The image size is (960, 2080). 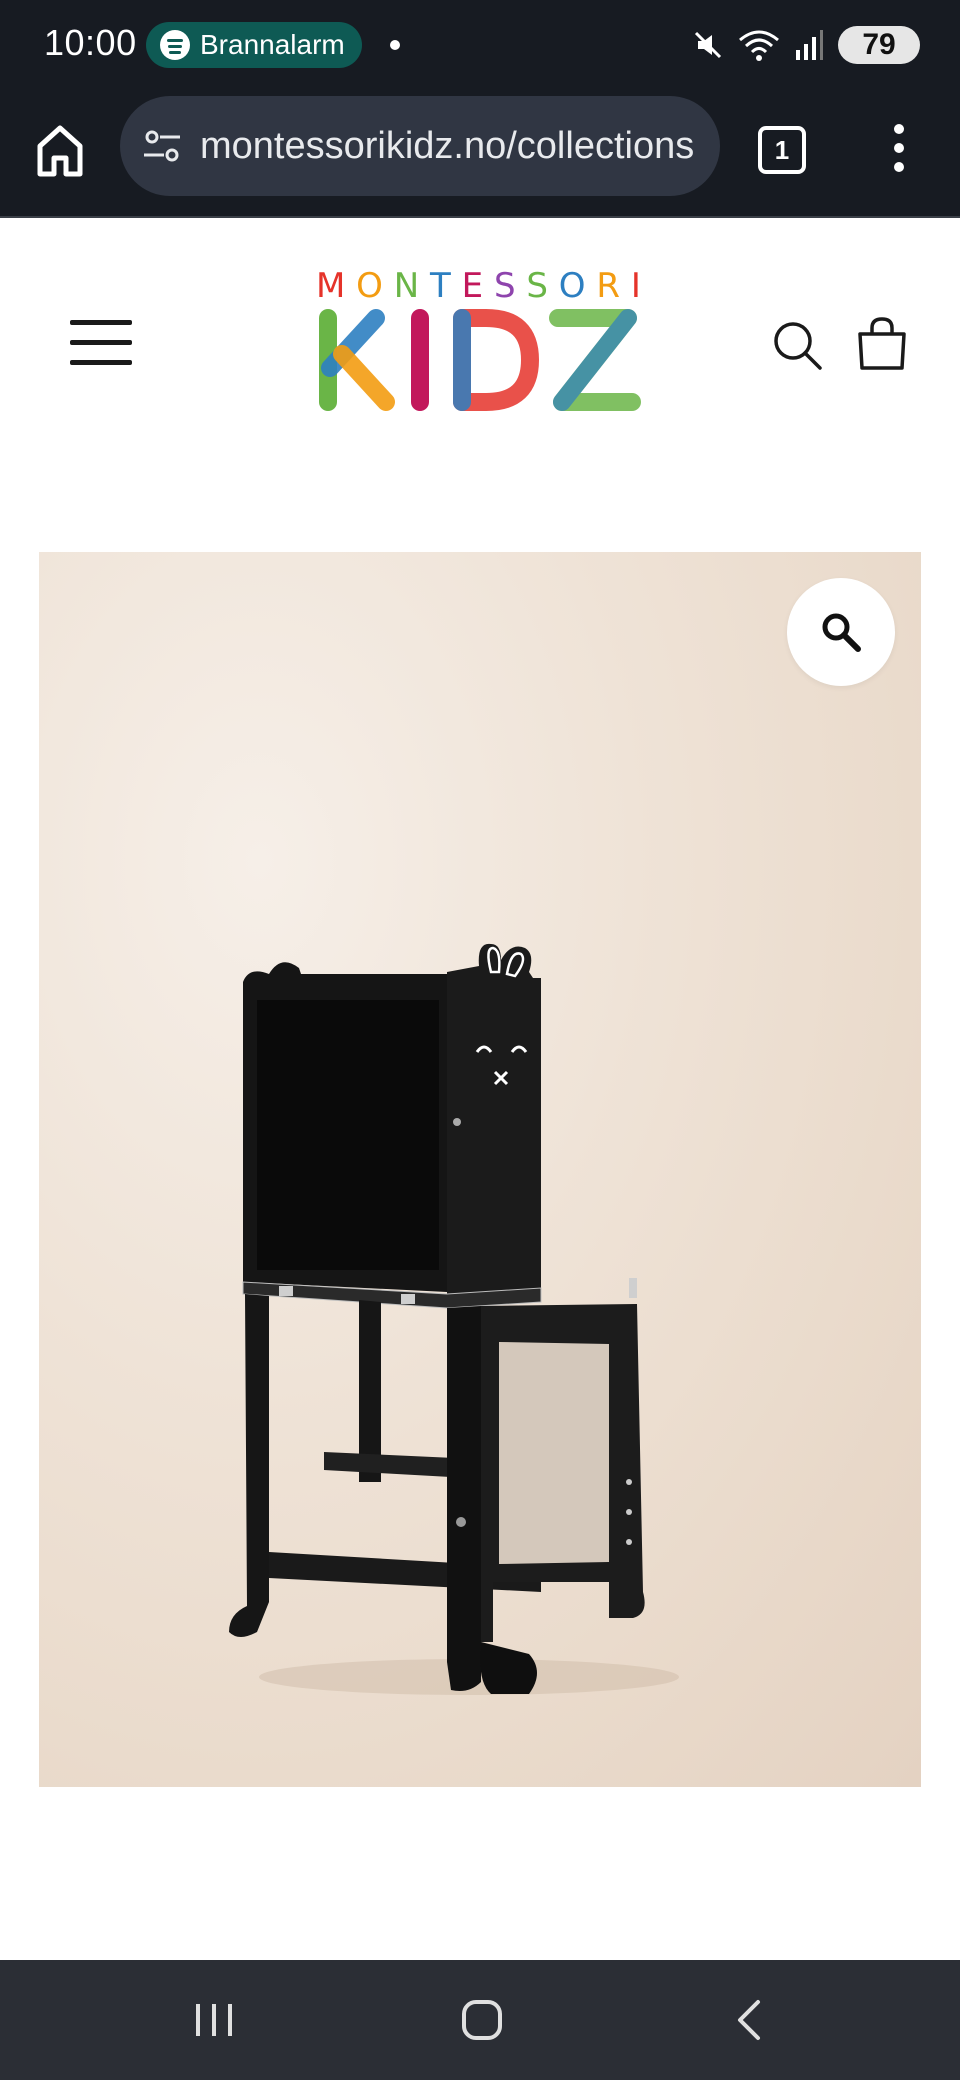 What do you see at coordinates (809, 45) in the screenshot?
I see `signal-icon` at bounding box center [809, 45].